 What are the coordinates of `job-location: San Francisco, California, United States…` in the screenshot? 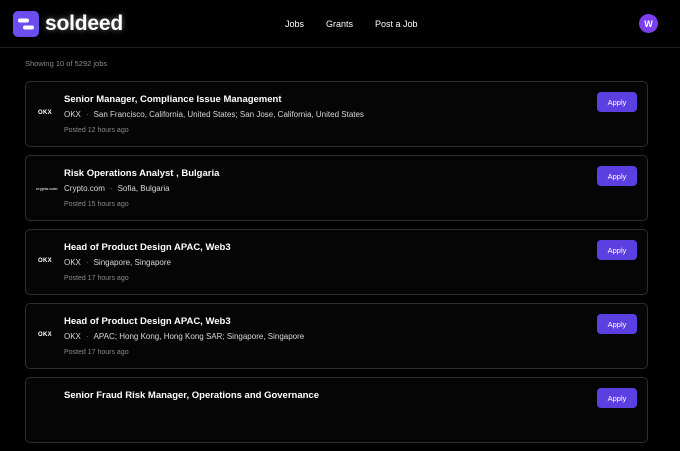 It's located at (228, 114).